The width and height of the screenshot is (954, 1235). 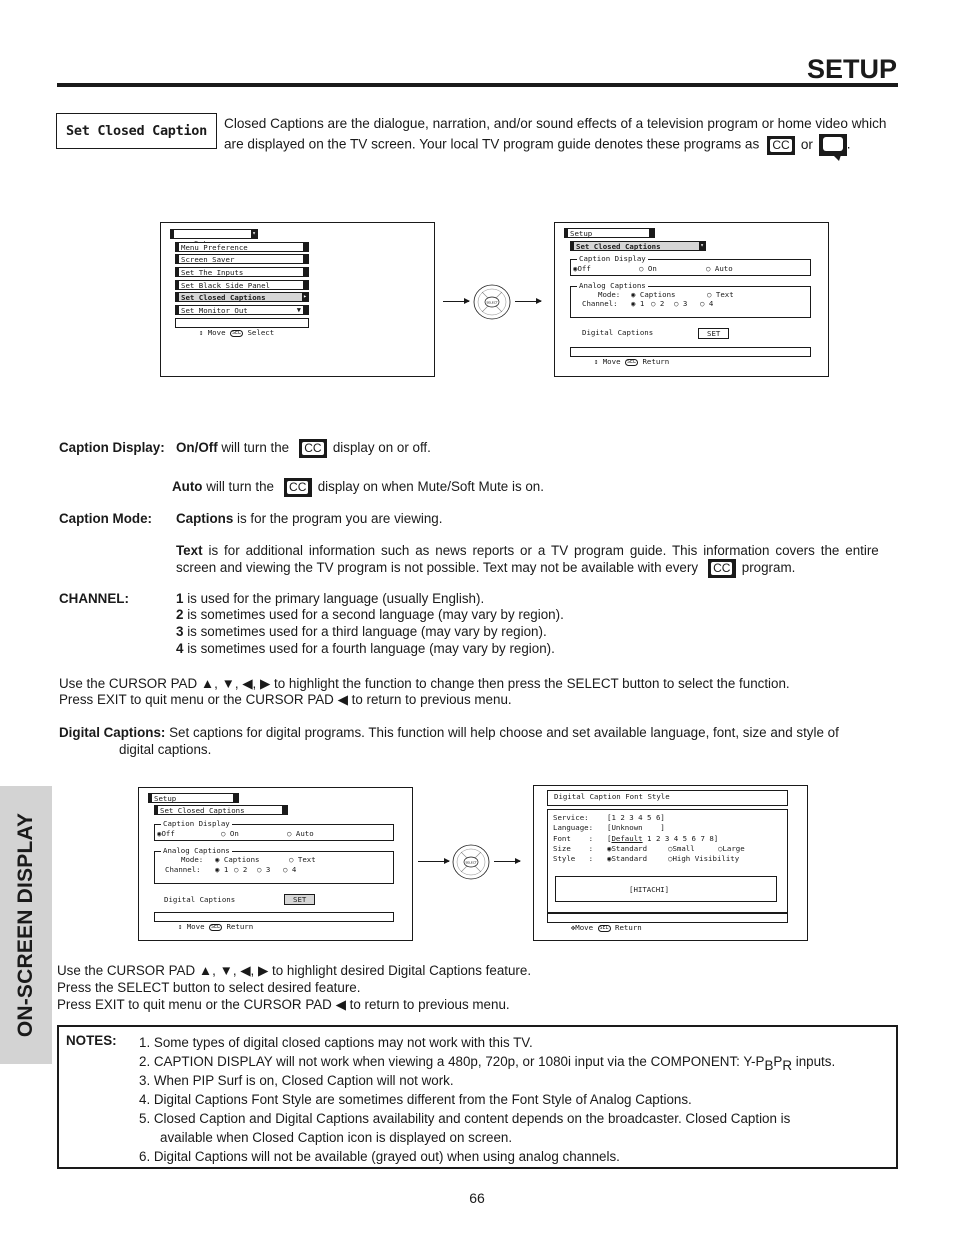 What do you see at coordinates (662, 839) in the screenshot?
I see `font-selector: [Default 1 2 3 4 5 6 7 8]` at bounding box center [662, 839].